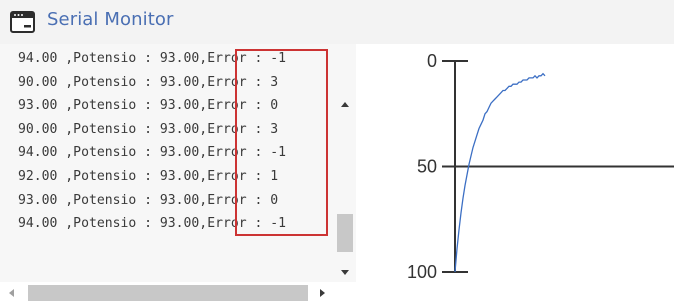 This screenshot has width=674, height=301. I want to click on scroll-up-button, so click(345, 104).